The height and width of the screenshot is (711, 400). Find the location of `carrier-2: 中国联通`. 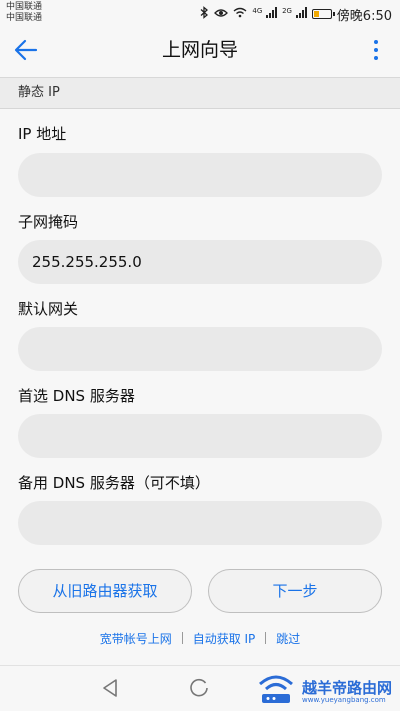

carrier-2: 中国联通 is located at coordinates (24, 18).